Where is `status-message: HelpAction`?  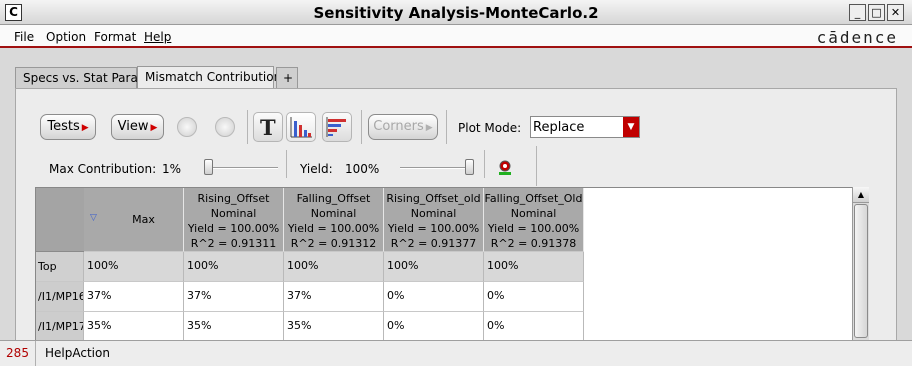 status-message: HelpAction is located at coordinates (77, 353).